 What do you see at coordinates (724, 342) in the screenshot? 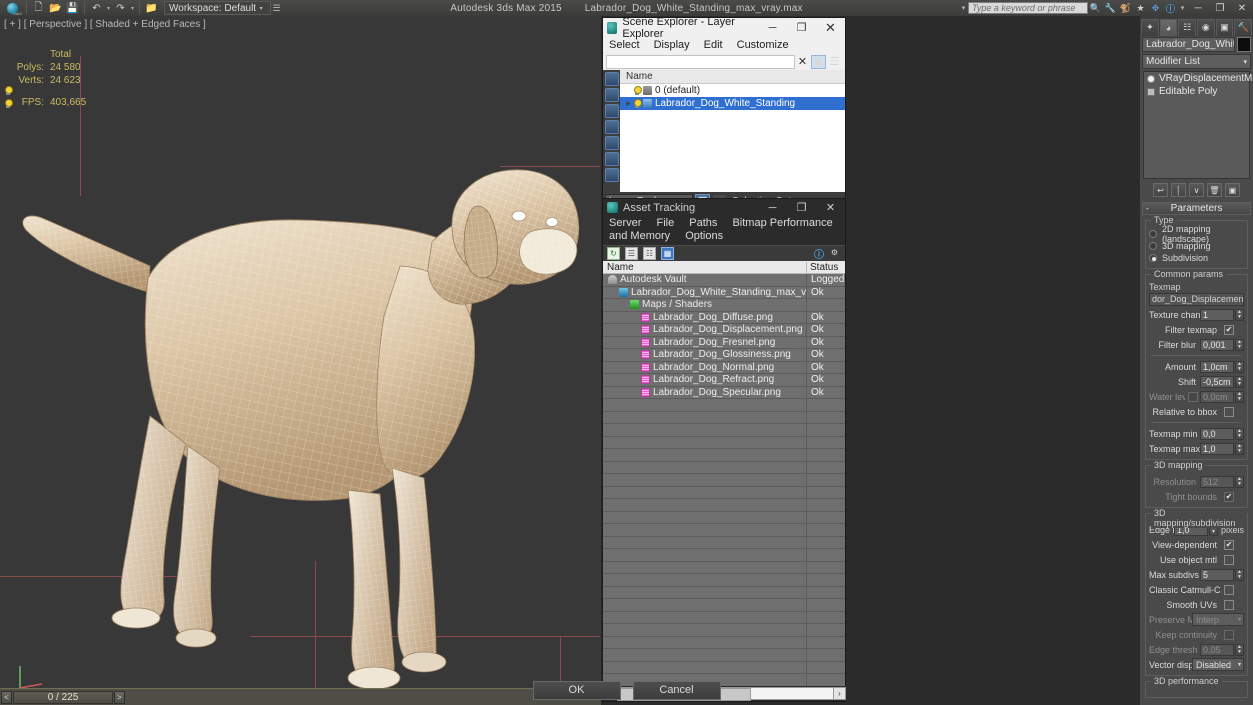
I see `asset-row: Labrador_Dog_Fresnel.png Ok` at bounding box center [724, 342].